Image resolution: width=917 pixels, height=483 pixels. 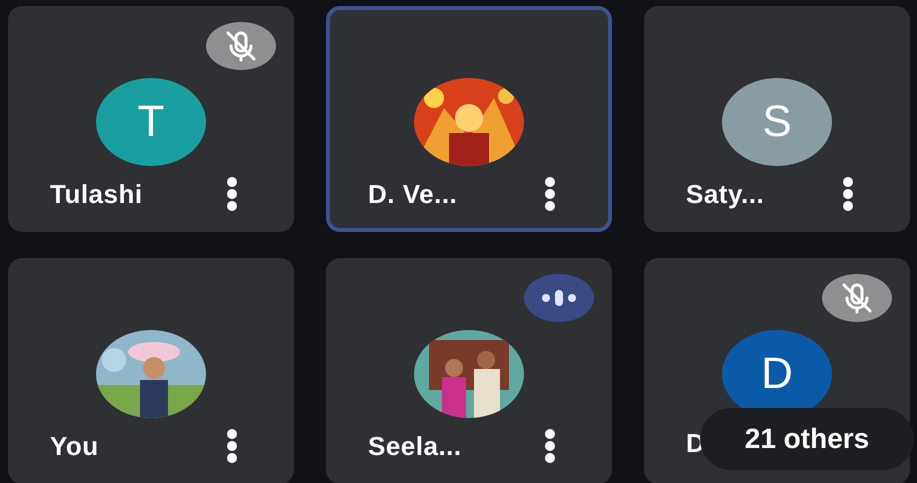 I want to click on participant-tile: You, so click(x=151, y=370).